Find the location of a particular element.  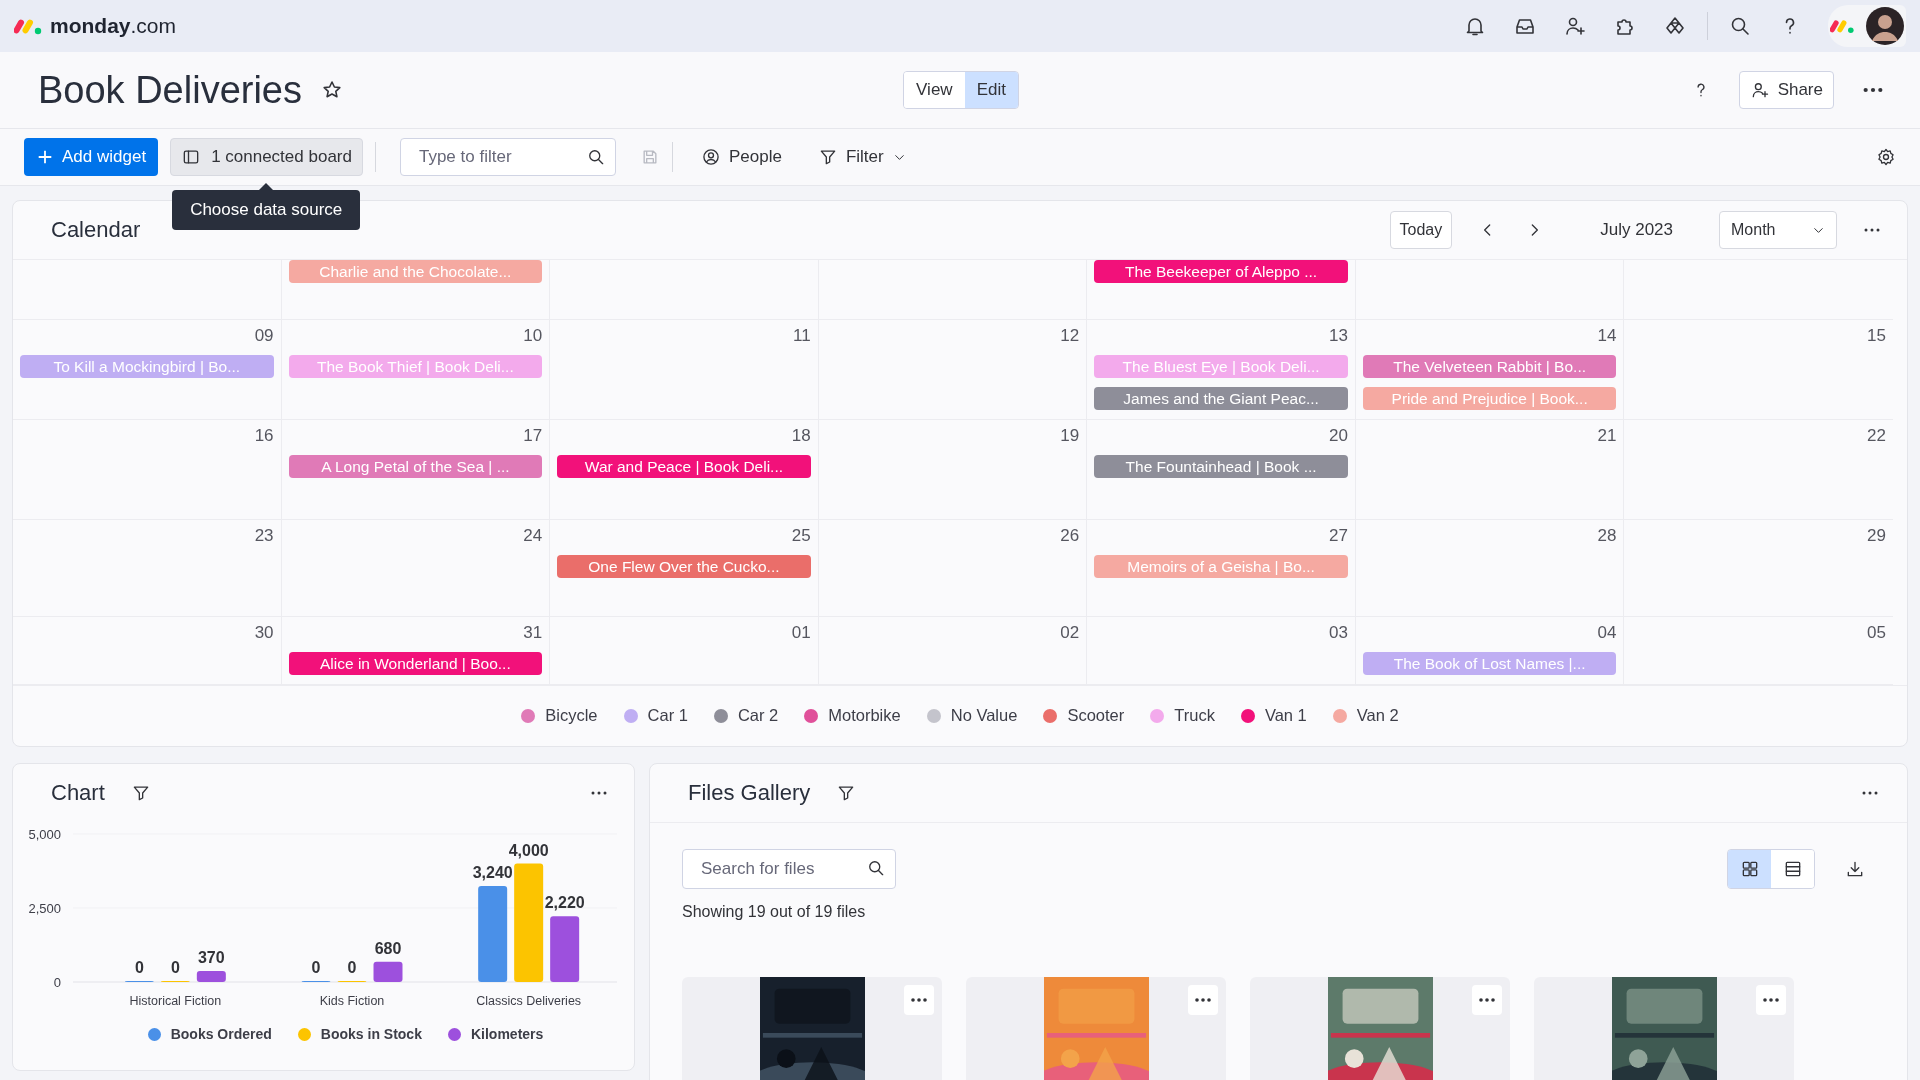

day-cell: 12 is located at coordinates (953, 370).